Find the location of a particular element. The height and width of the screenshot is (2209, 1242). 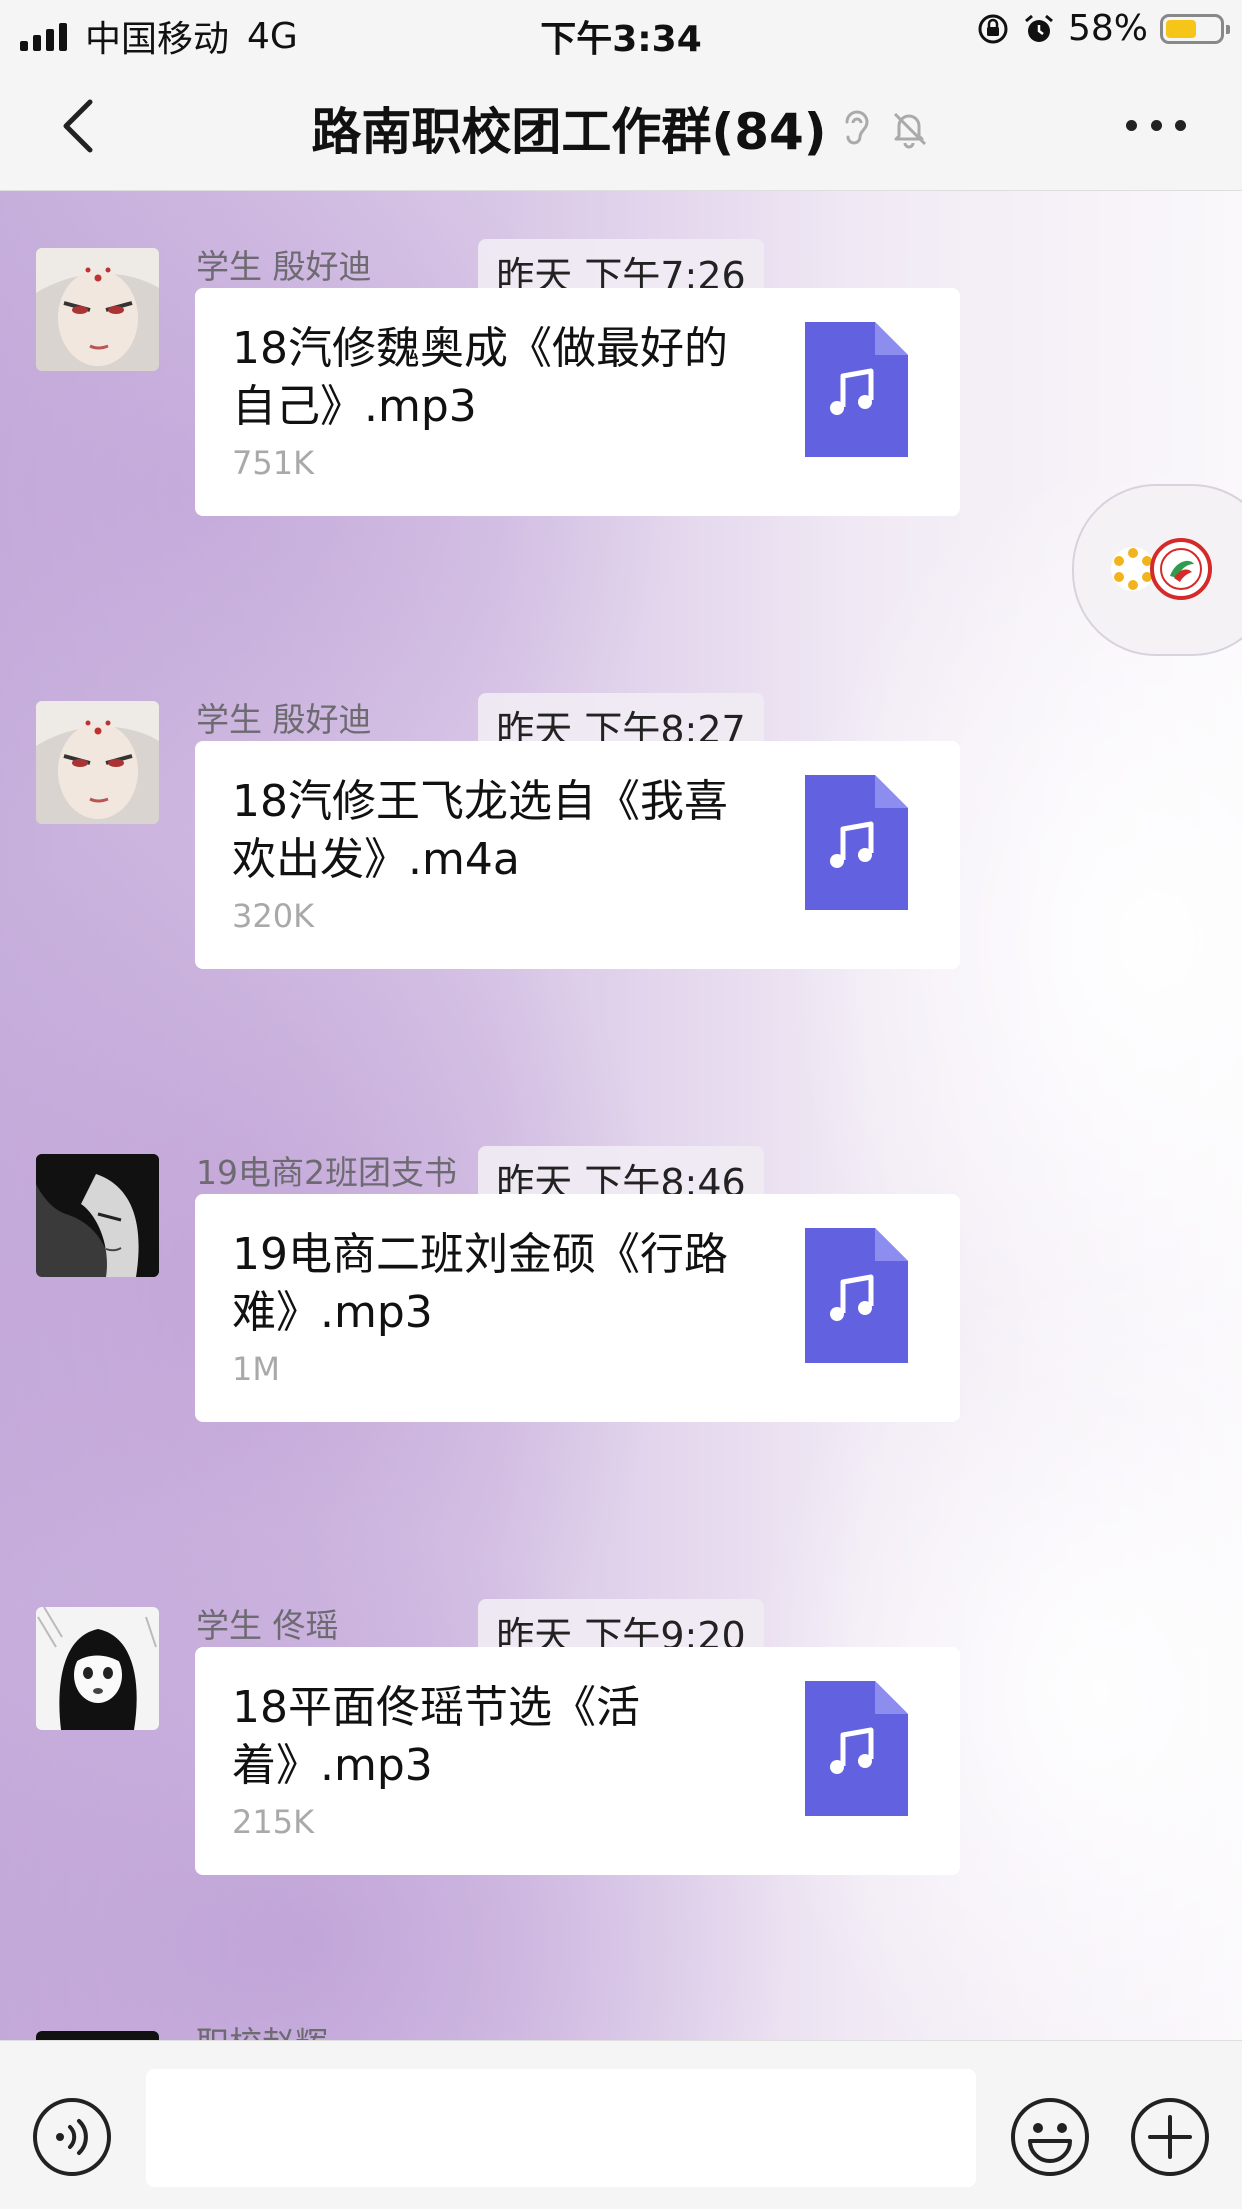

file-bubble: 18汽修魏奥成《做最好的自己》.mp3 751K is located at coordinates (577, 402).